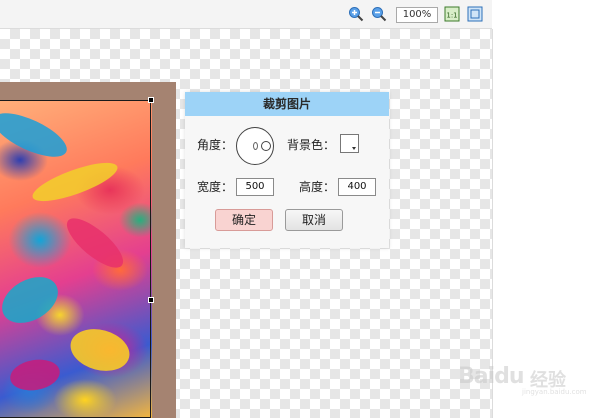 Image resolution: width=600 pixels, height=418 pixels. Describe the element at coordinates (379, 14) in the screenshot. I see `zoom-out-icon` at that location.